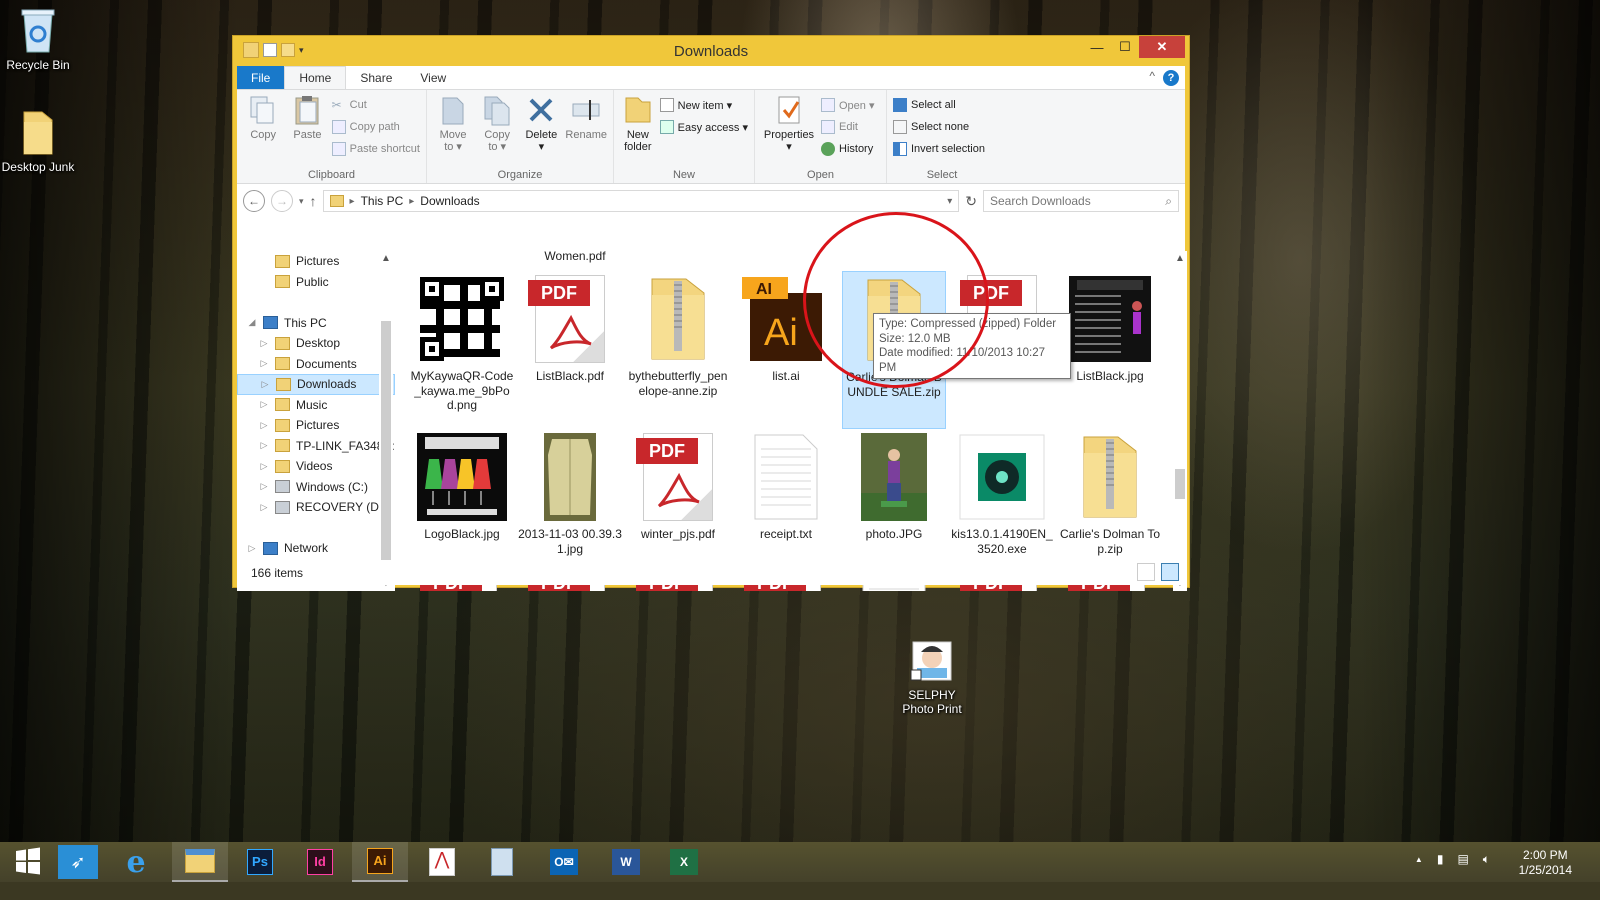 The image size is (1600, 900). I want to click on desktop-icon-recycle-bin: Recycle Bin, so click(38, 39).